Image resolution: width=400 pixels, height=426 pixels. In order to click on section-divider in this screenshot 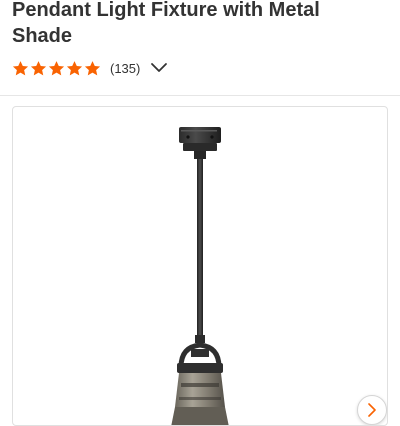, I will do `click(200, 95)`.